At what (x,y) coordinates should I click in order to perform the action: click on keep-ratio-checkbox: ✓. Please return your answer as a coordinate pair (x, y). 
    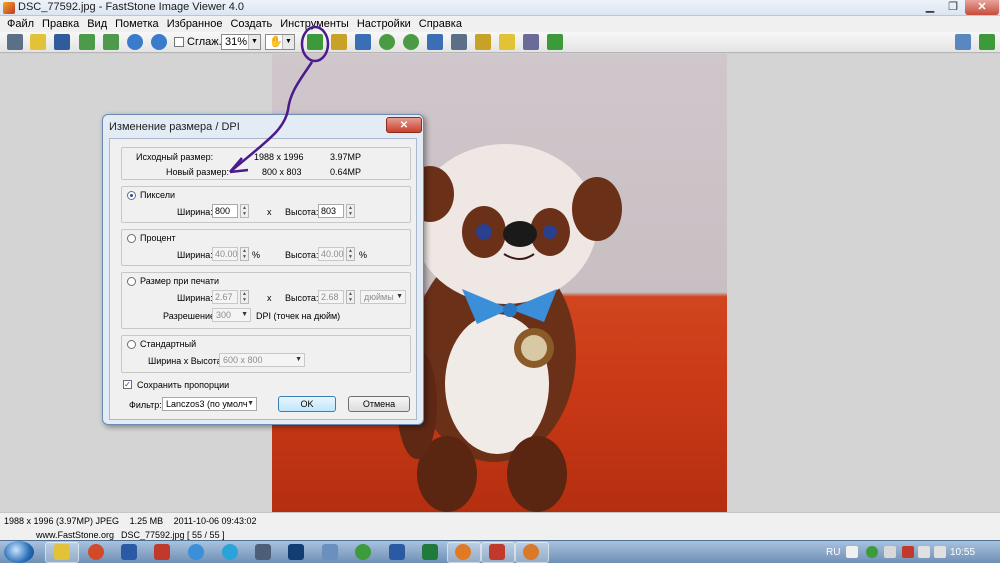
    Looking at the image, I should click on (127, 384).